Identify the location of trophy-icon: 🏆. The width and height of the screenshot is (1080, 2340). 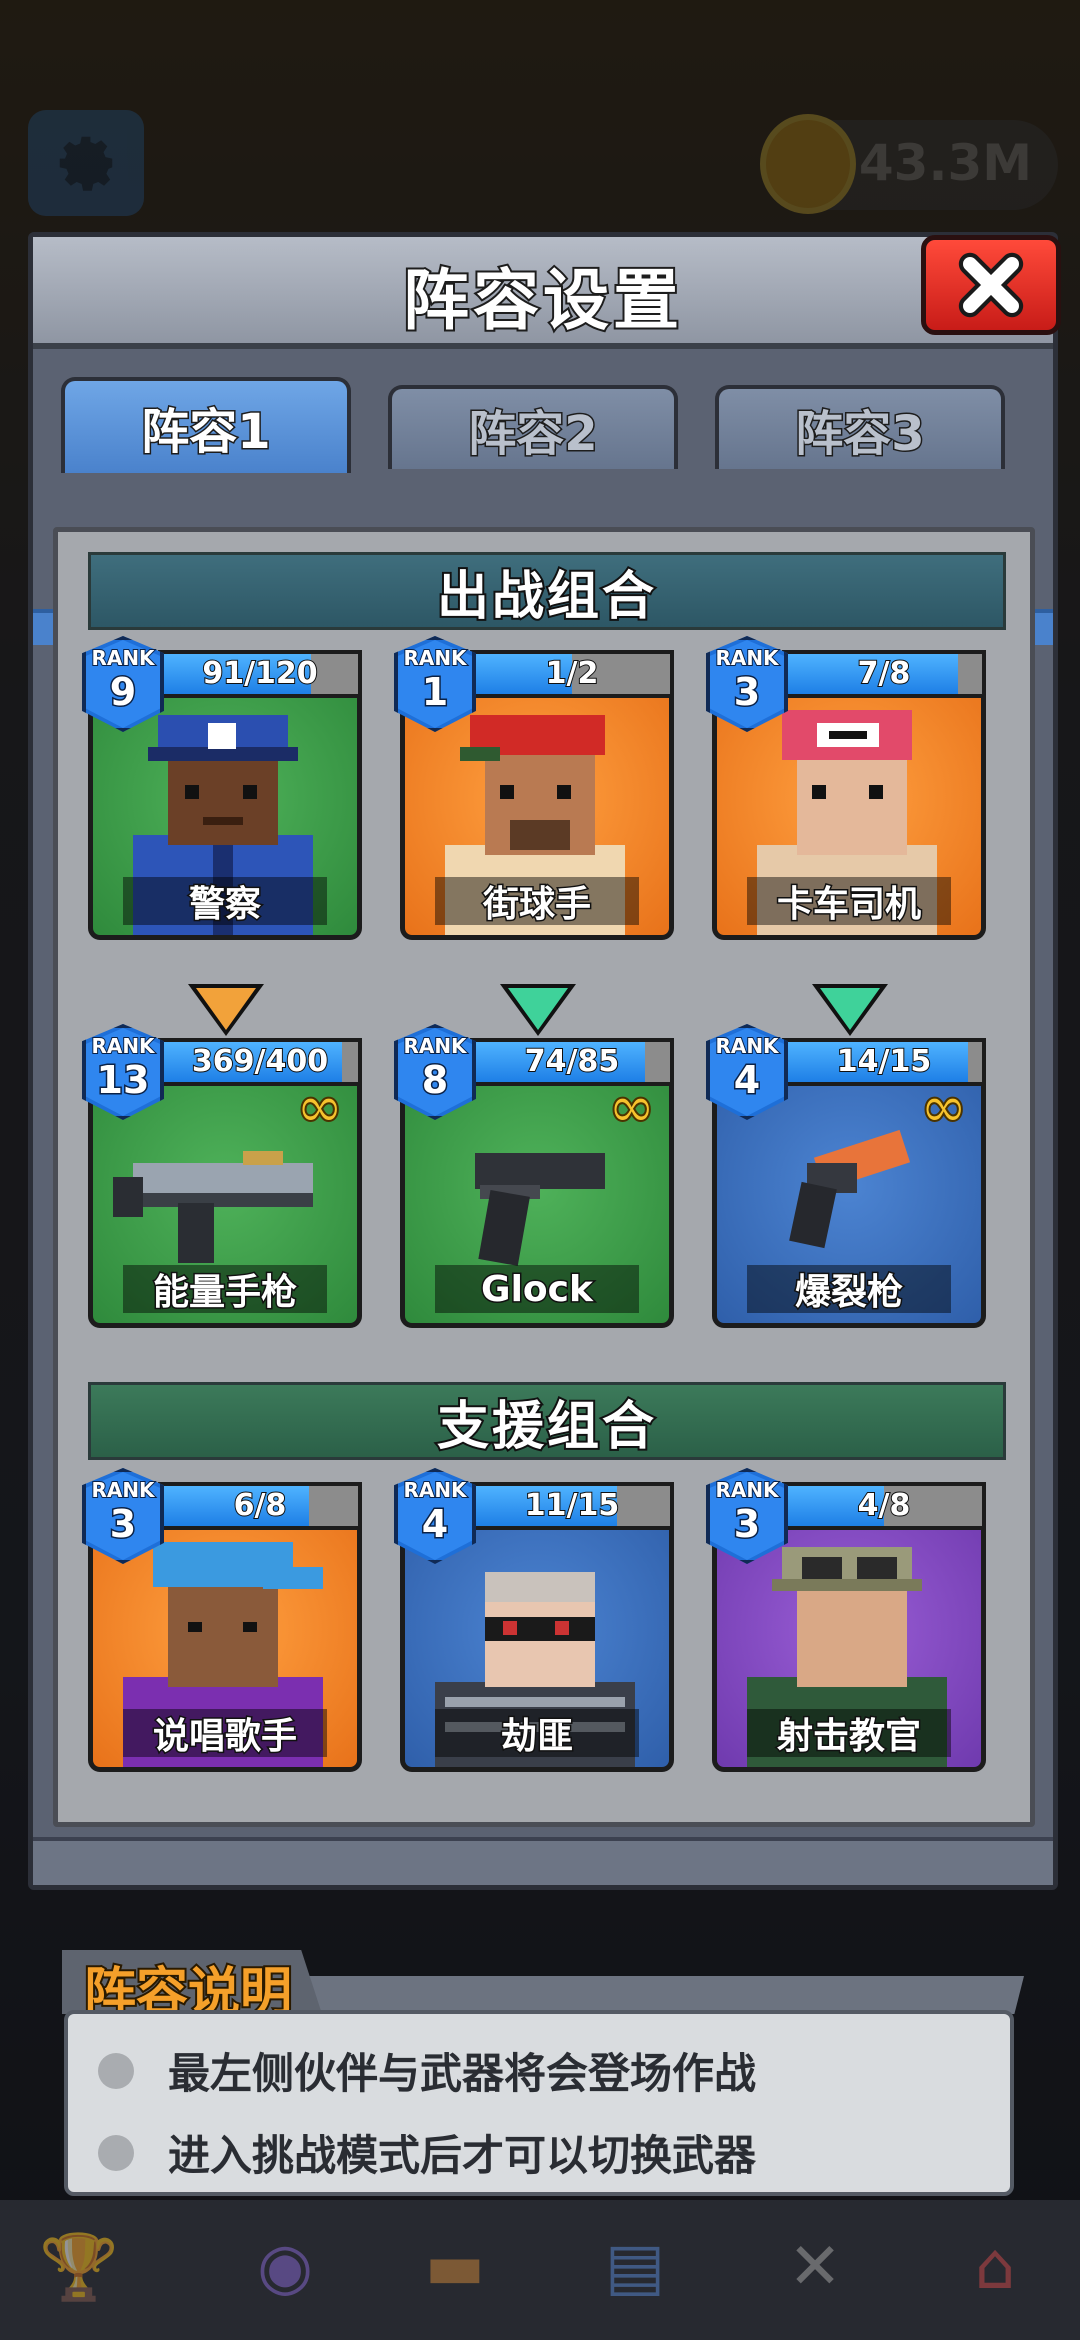
(79, 2267).